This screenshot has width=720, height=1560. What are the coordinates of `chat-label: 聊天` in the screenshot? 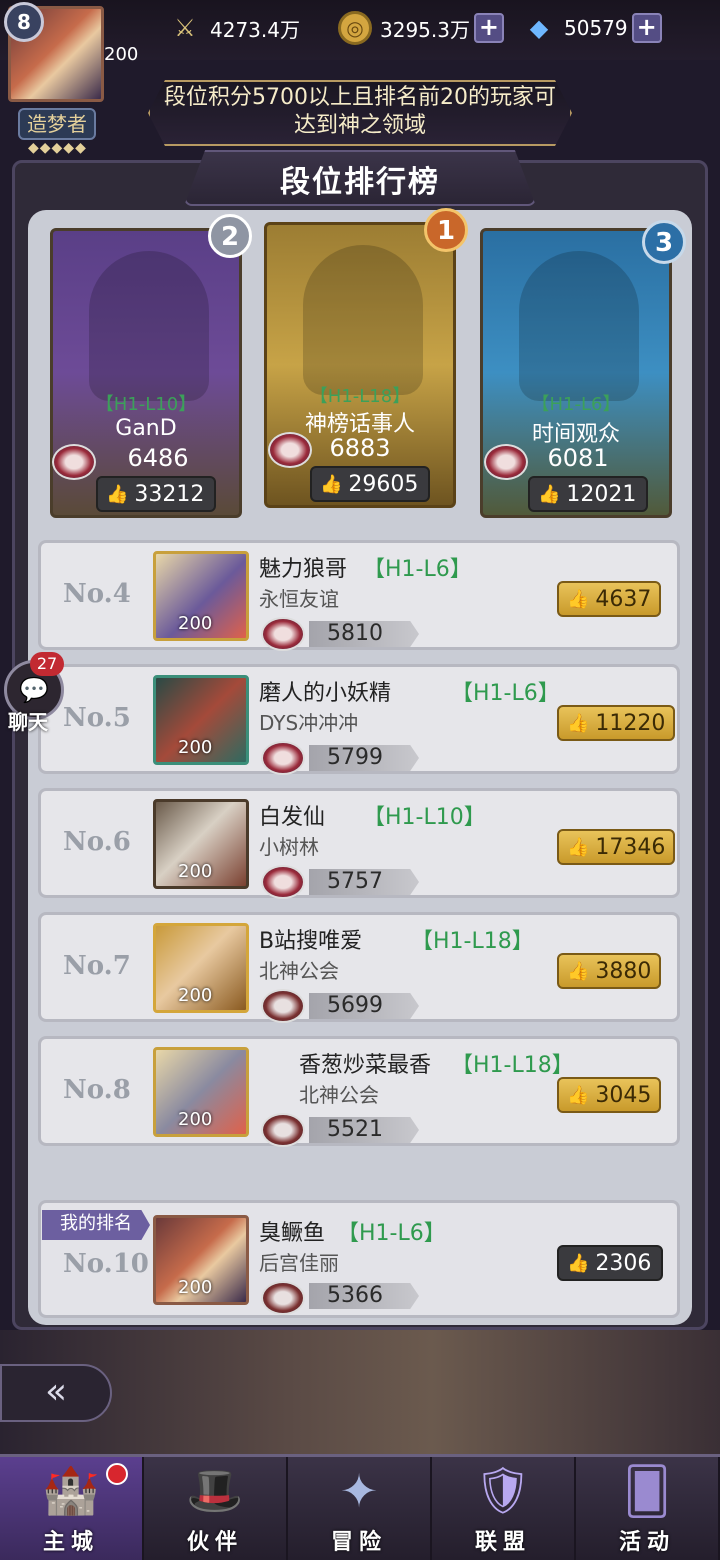 It's located at (28, 722).